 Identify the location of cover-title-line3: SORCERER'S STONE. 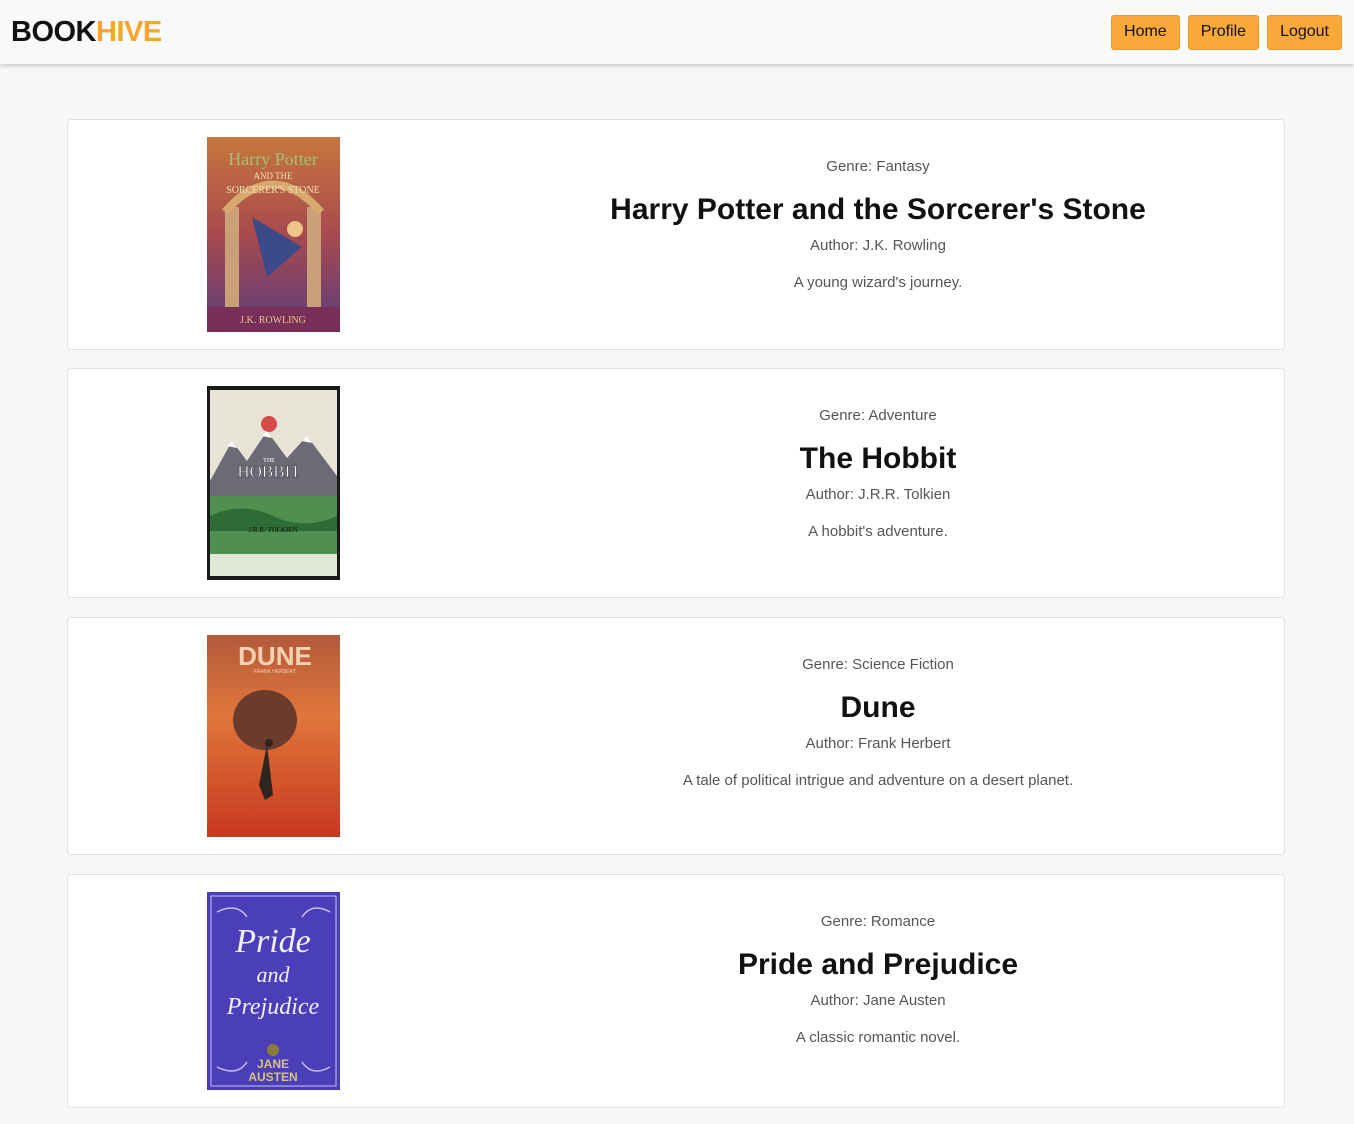
(273, 190).